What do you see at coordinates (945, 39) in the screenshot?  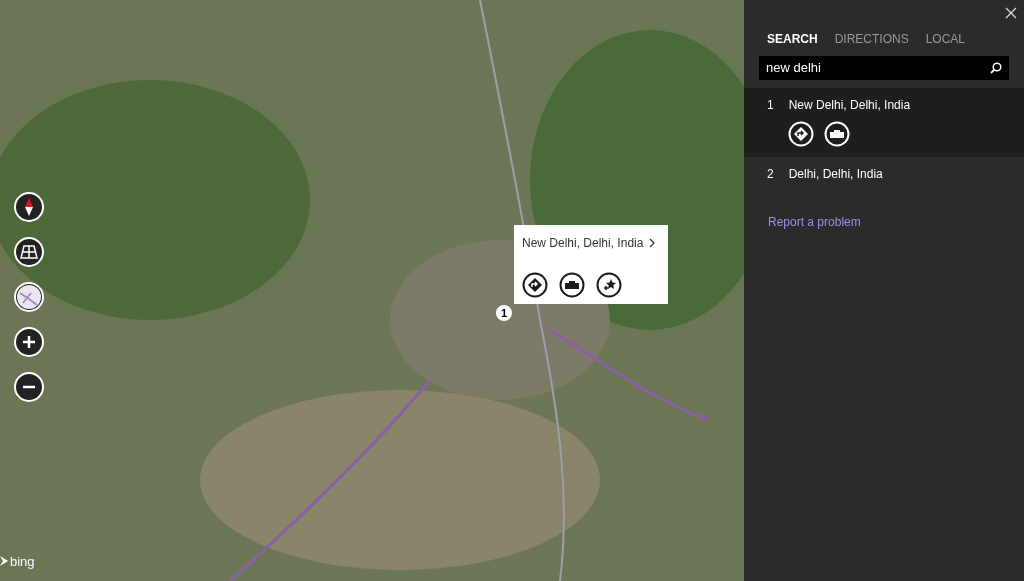 I see `tab: LOCAL` at bounding box center [945, 39].